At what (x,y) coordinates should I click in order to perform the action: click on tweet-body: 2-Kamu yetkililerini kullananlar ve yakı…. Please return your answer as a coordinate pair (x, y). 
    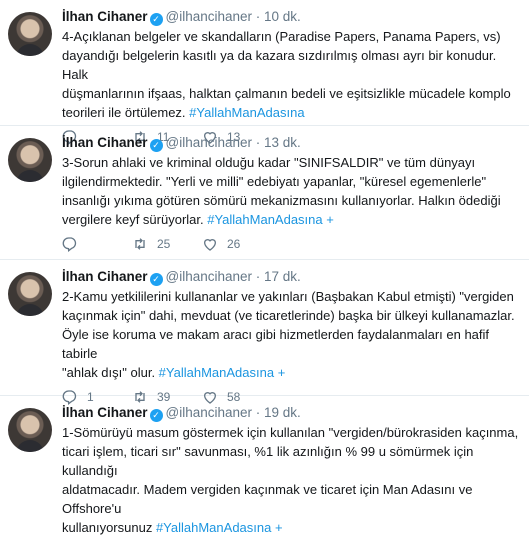
    Looking at the image, I should click on (288, 334).